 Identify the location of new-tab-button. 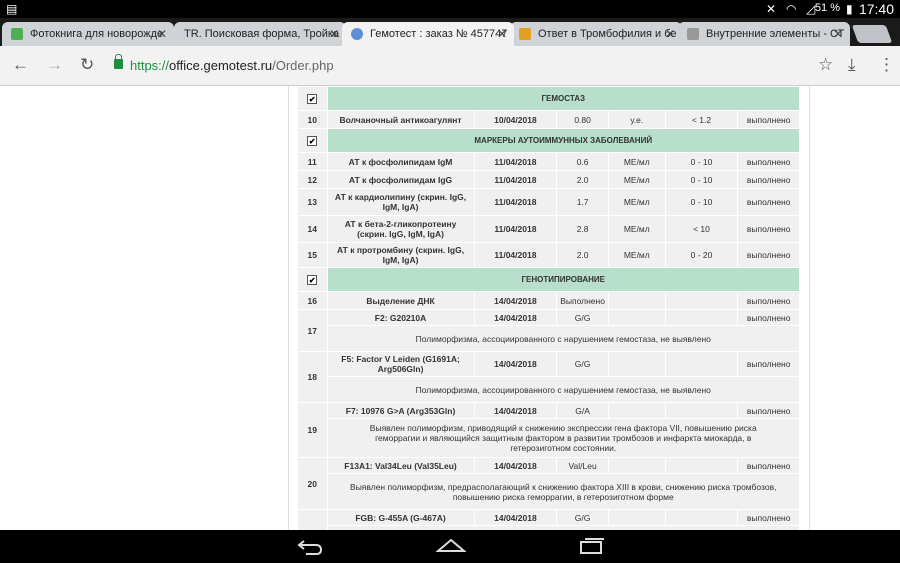
(872, 34).